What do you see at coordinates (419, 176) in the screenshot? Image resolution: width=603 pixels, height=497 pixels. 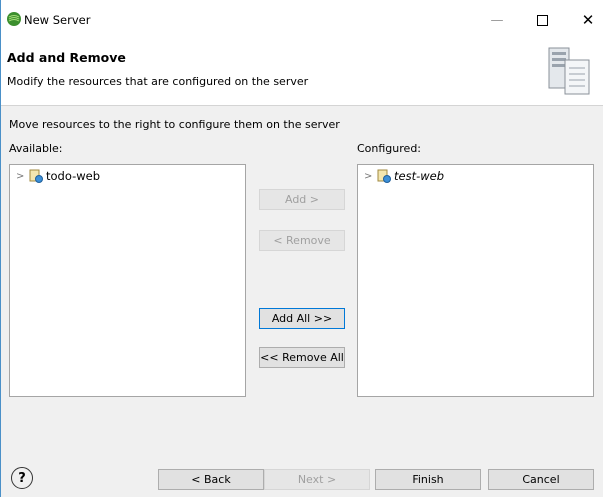 I see `configured-item-label: test-web` at bounding box center [419, 176].